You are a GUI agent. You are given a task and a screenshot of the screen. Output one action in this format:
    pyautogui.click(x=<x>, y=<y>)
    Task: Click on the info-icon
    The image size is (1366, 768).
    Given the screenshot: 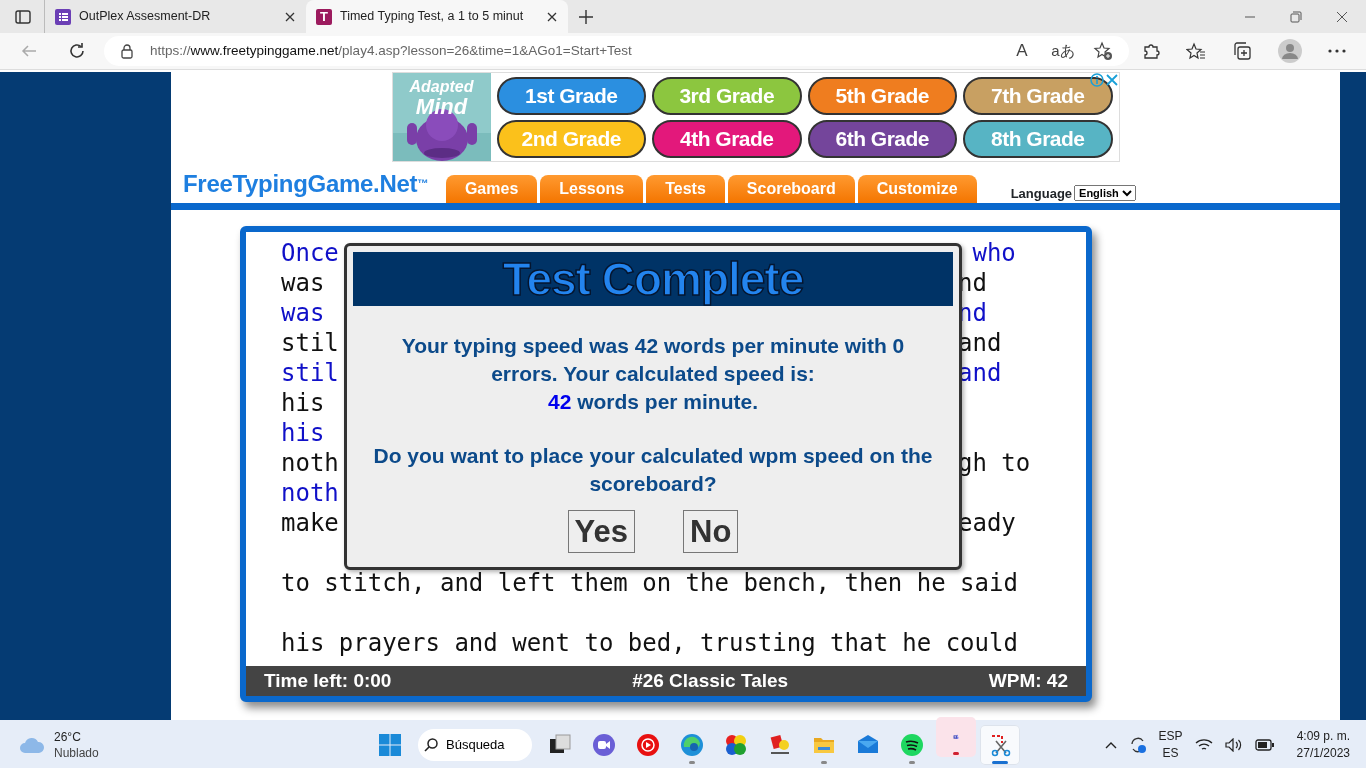 What is the action you would take?
    pyautogui.click(x=1096, y=80)
    